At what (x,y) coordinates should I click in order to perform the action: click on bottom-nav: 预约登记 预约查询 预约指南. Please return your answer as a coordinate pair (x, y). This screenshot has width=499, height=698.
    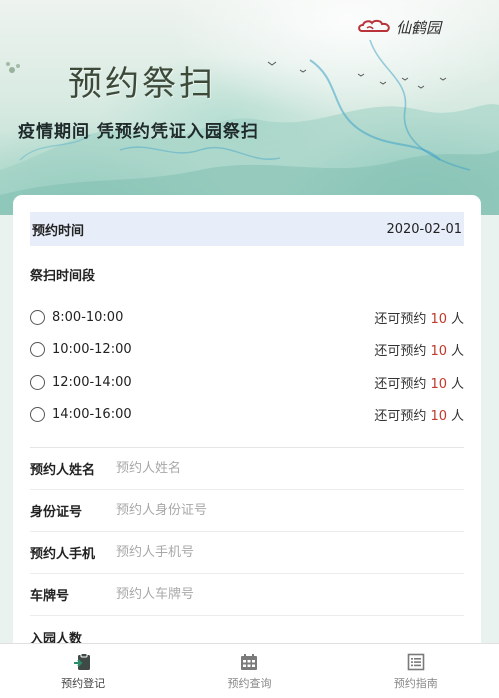
    Looking at the image, I should click on (249, 670).